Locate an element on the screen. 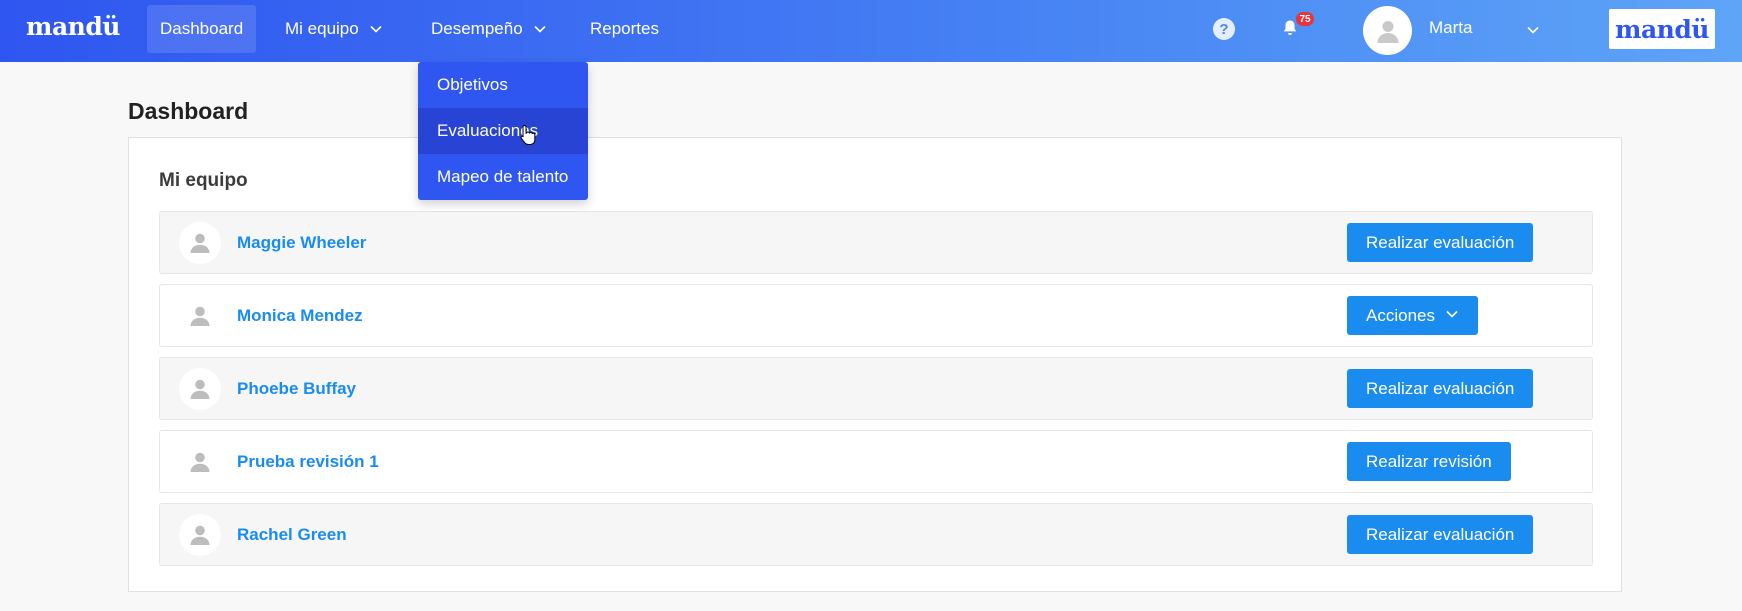 The height and width of the screenshot is (611, 1742). nav-desempeno-label: Desempeño is located at coordinates (477, 28).